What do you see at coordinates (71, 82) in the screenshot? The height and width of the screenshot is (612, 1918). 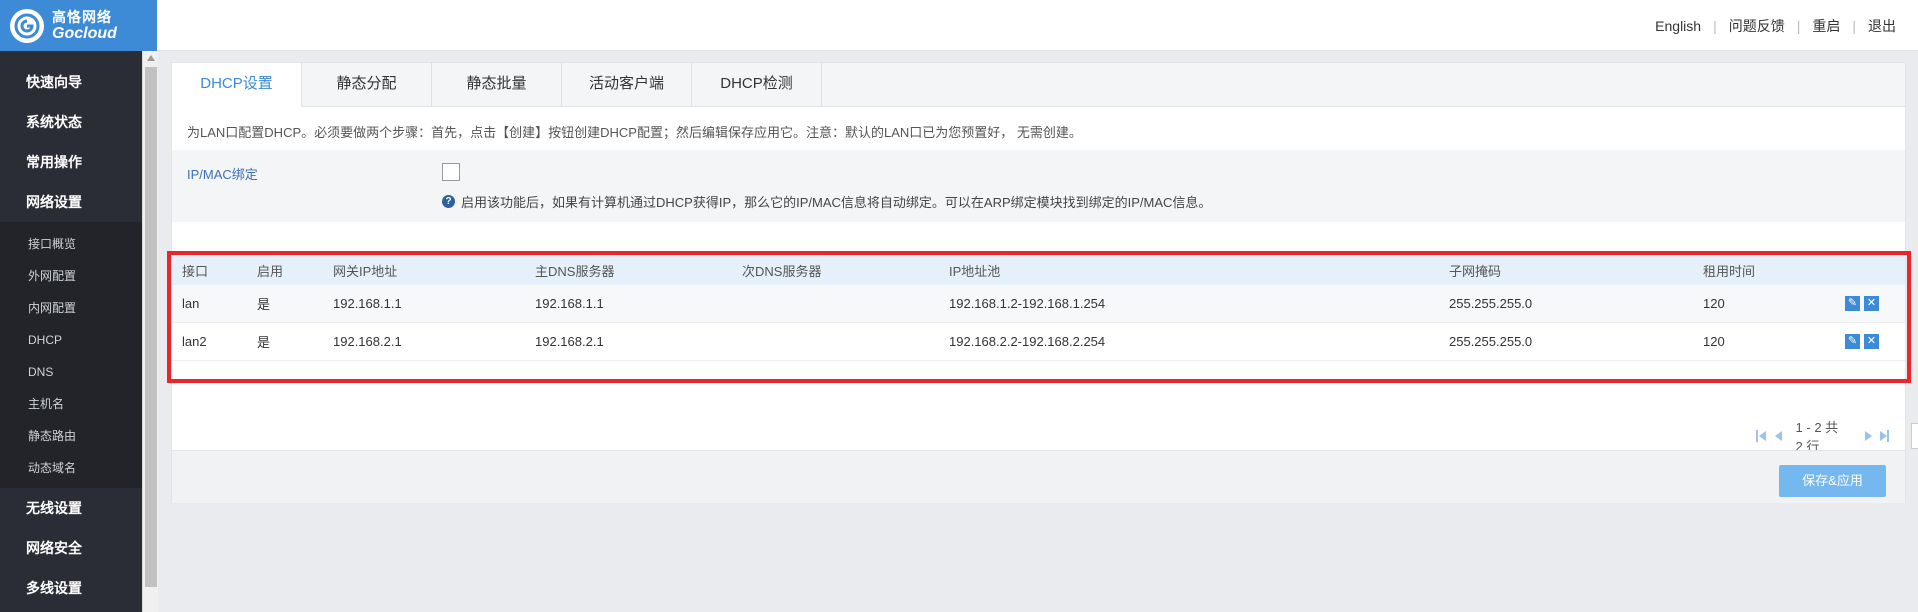 I see `sidebar-item-quick-wizard: 快速向导` at bounding box center [71, 82].